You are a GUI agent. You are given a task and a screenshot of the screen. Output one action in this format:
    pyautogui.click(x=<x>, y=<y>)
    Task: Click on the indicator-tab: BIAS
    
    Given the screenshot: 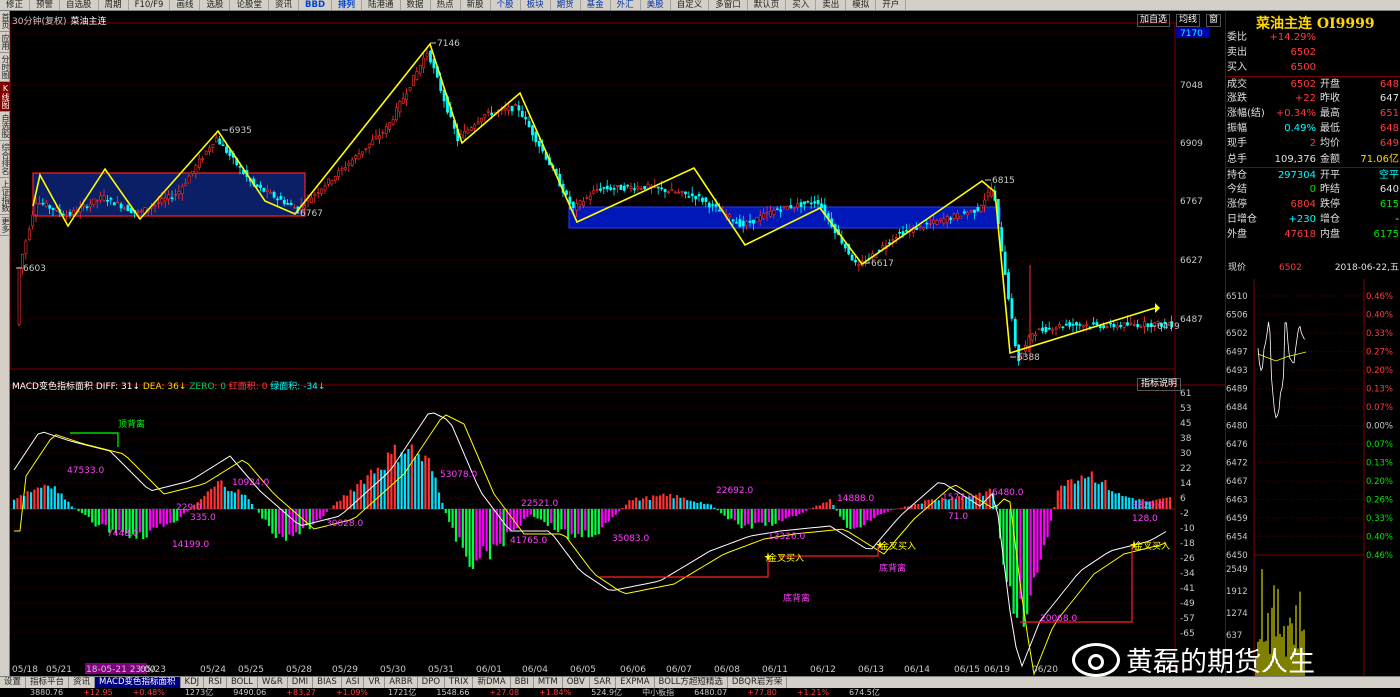 What is the action you would take?
    pyautogui.click(x=327, y=682)
    